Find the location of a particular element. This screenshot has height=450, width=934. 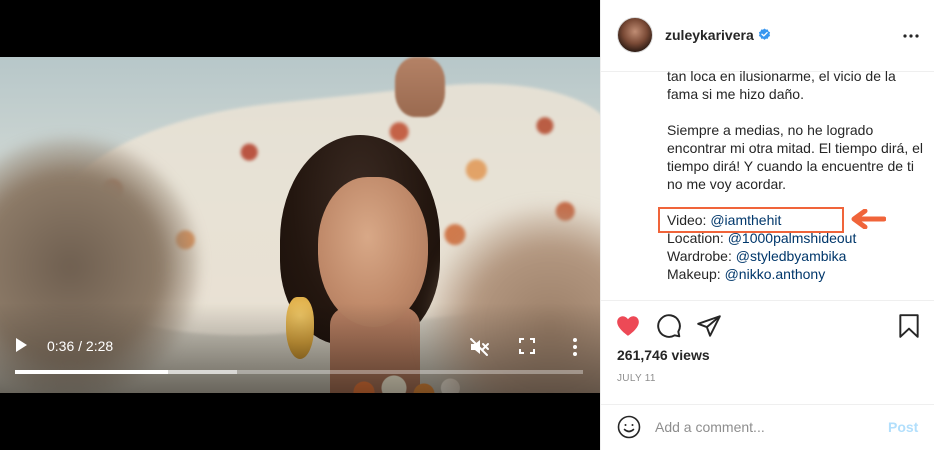

video-progress-bar is located at coordinates (299, 372).